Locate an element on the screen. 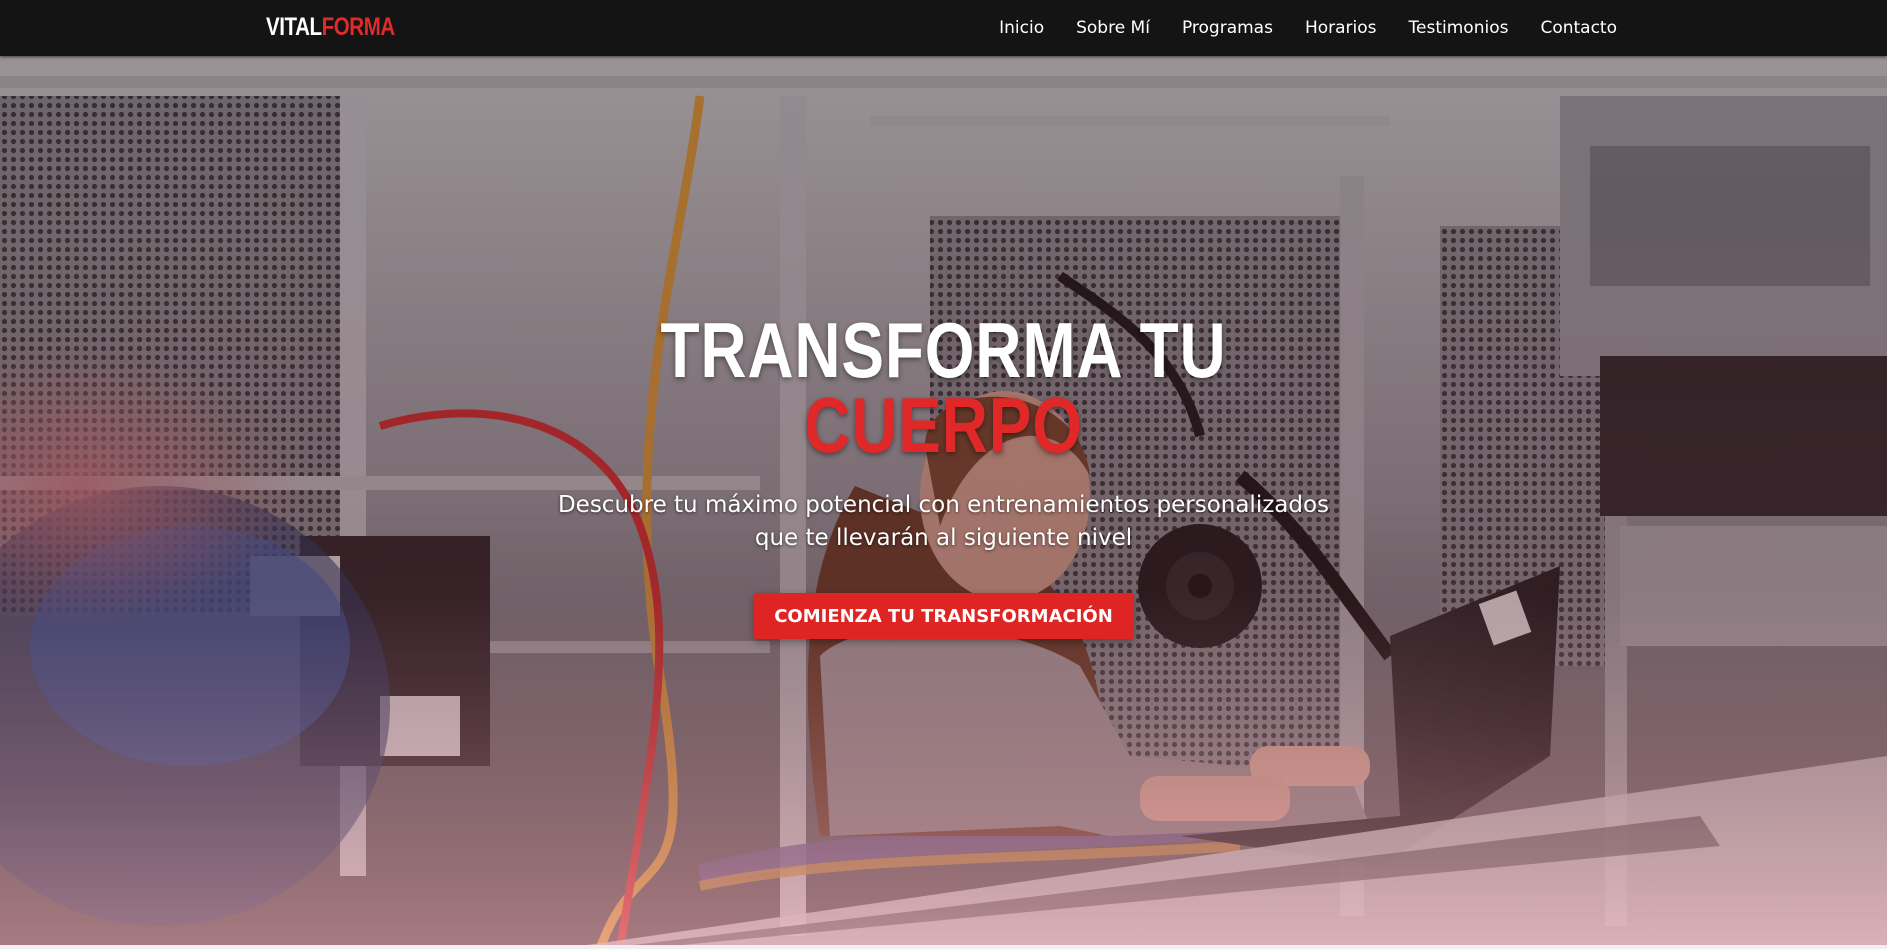 Image resolution: width=1887 pixels, height=949 pixels. nav-link-programas: Programas is located at coordinates (1227, 28).